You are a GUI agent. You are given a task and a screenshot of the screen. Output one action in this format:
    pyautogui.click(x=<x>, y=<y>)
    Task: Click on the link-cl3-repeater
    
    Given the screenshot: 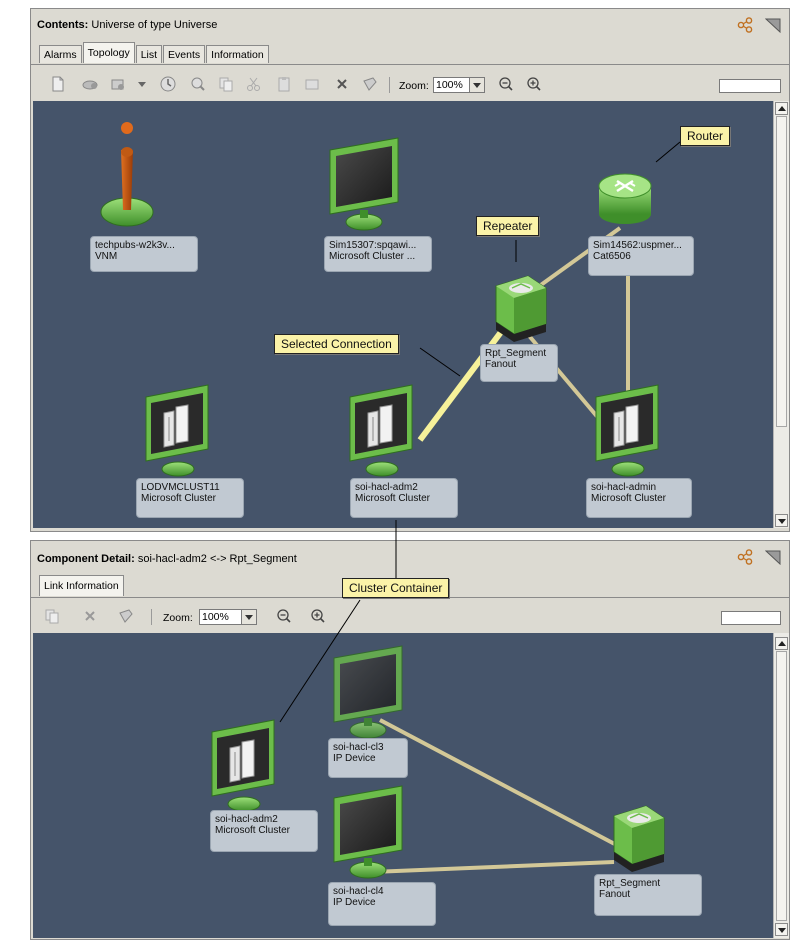 What is the action you would take?
    pyautogui.click(x=503, y=785)
    